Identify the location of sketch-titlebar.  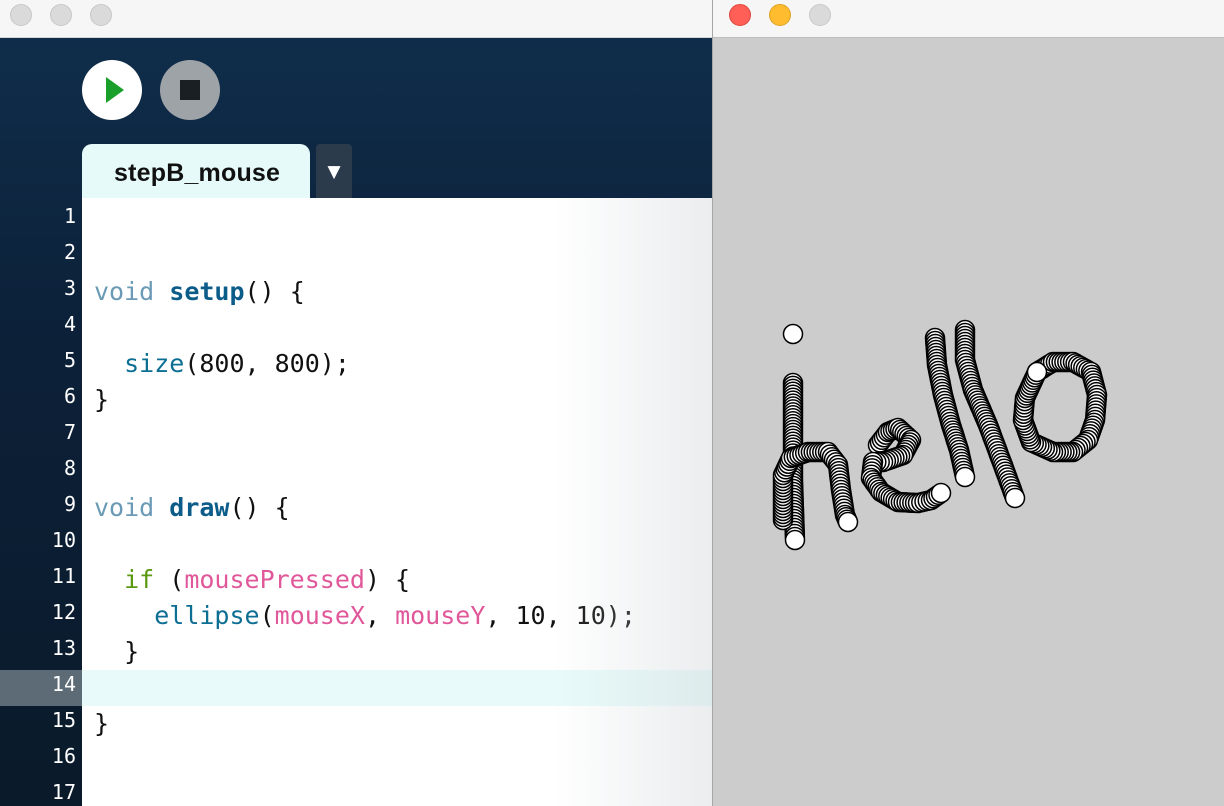
(968, 19).